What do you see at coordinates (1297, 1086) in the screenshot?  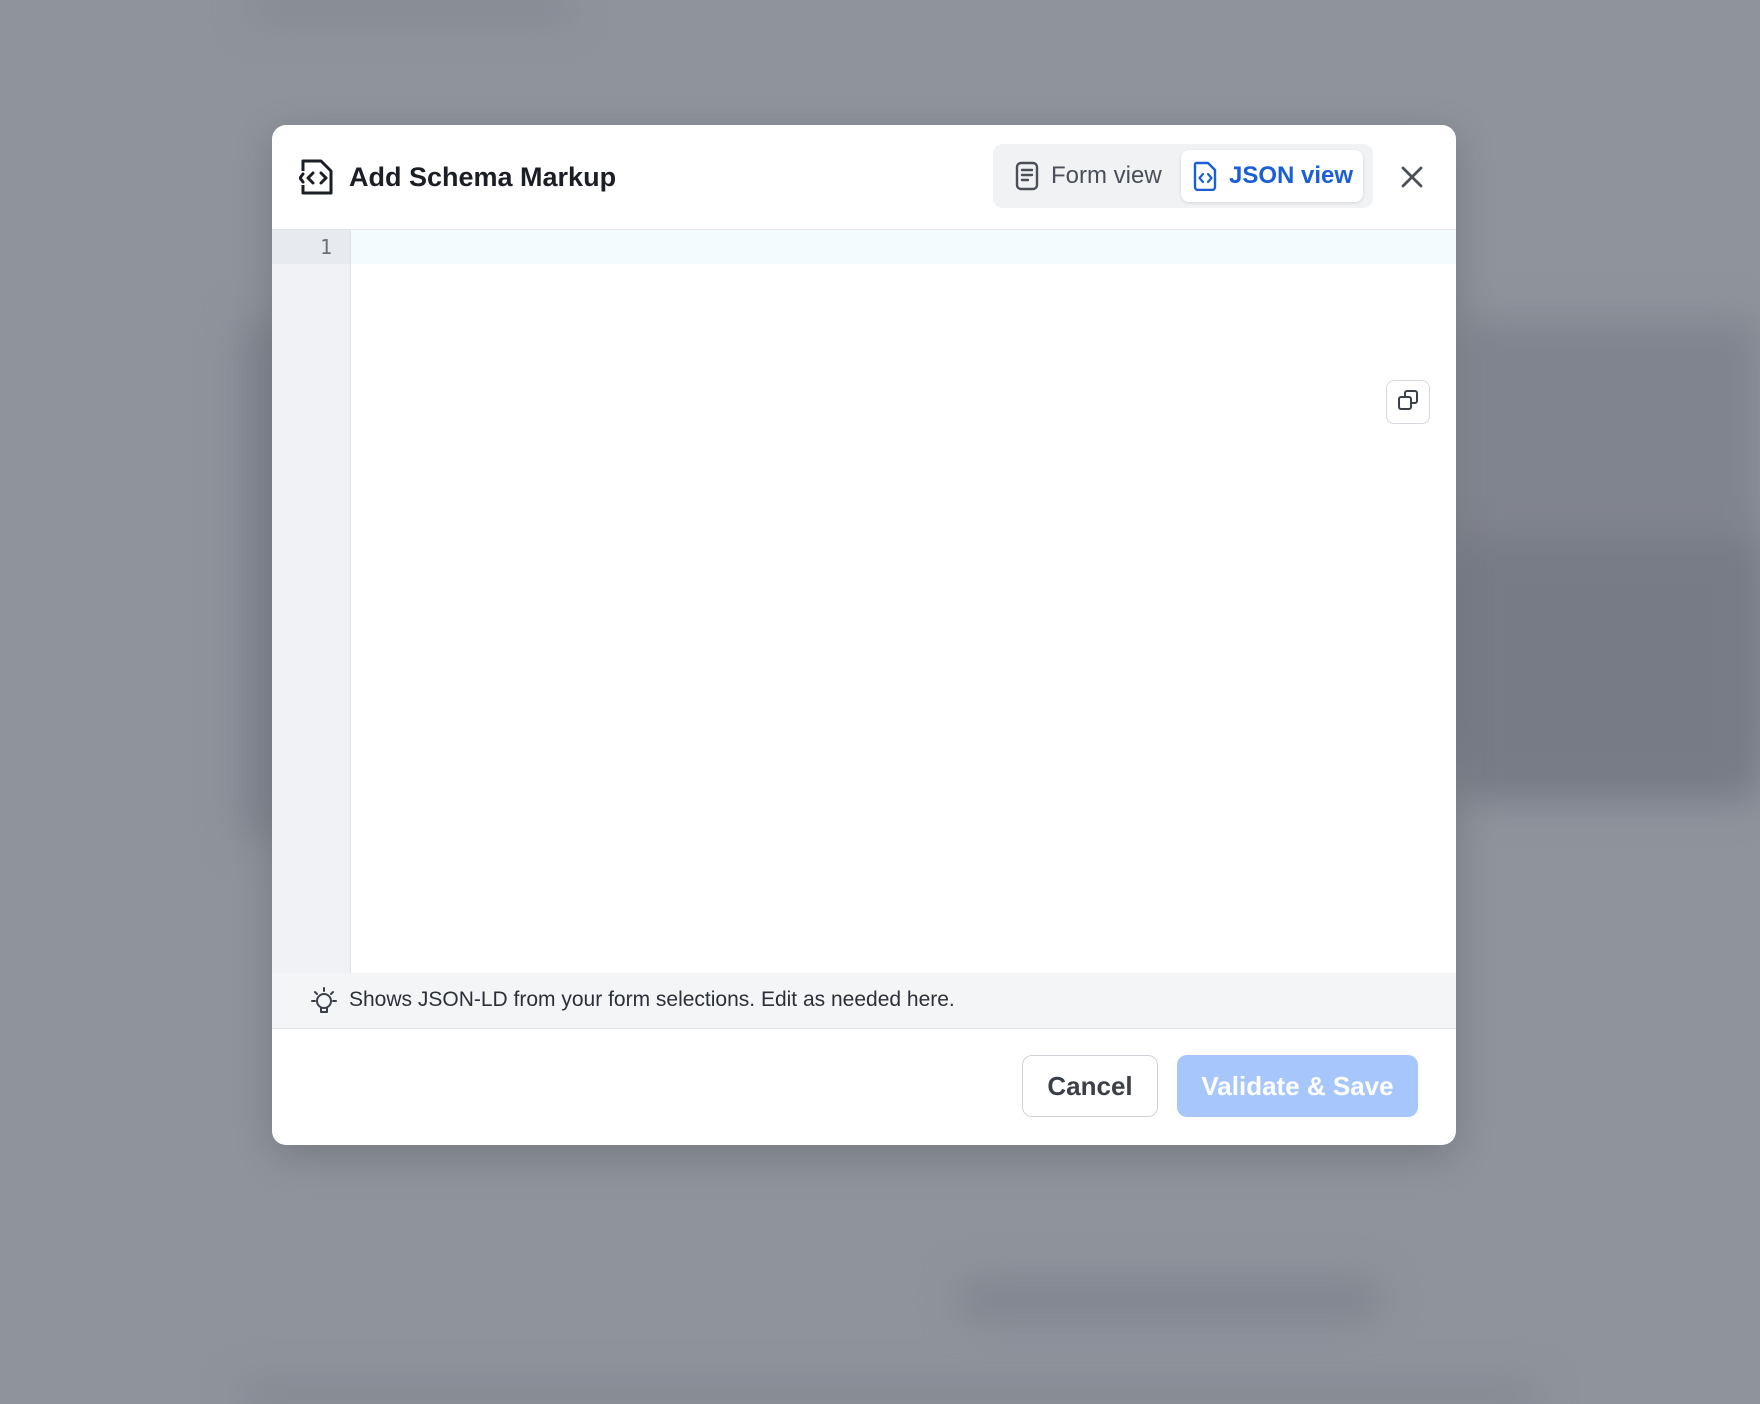 I see `validate-save-button: Validate & Save` at bounding box center [1297, 1086].